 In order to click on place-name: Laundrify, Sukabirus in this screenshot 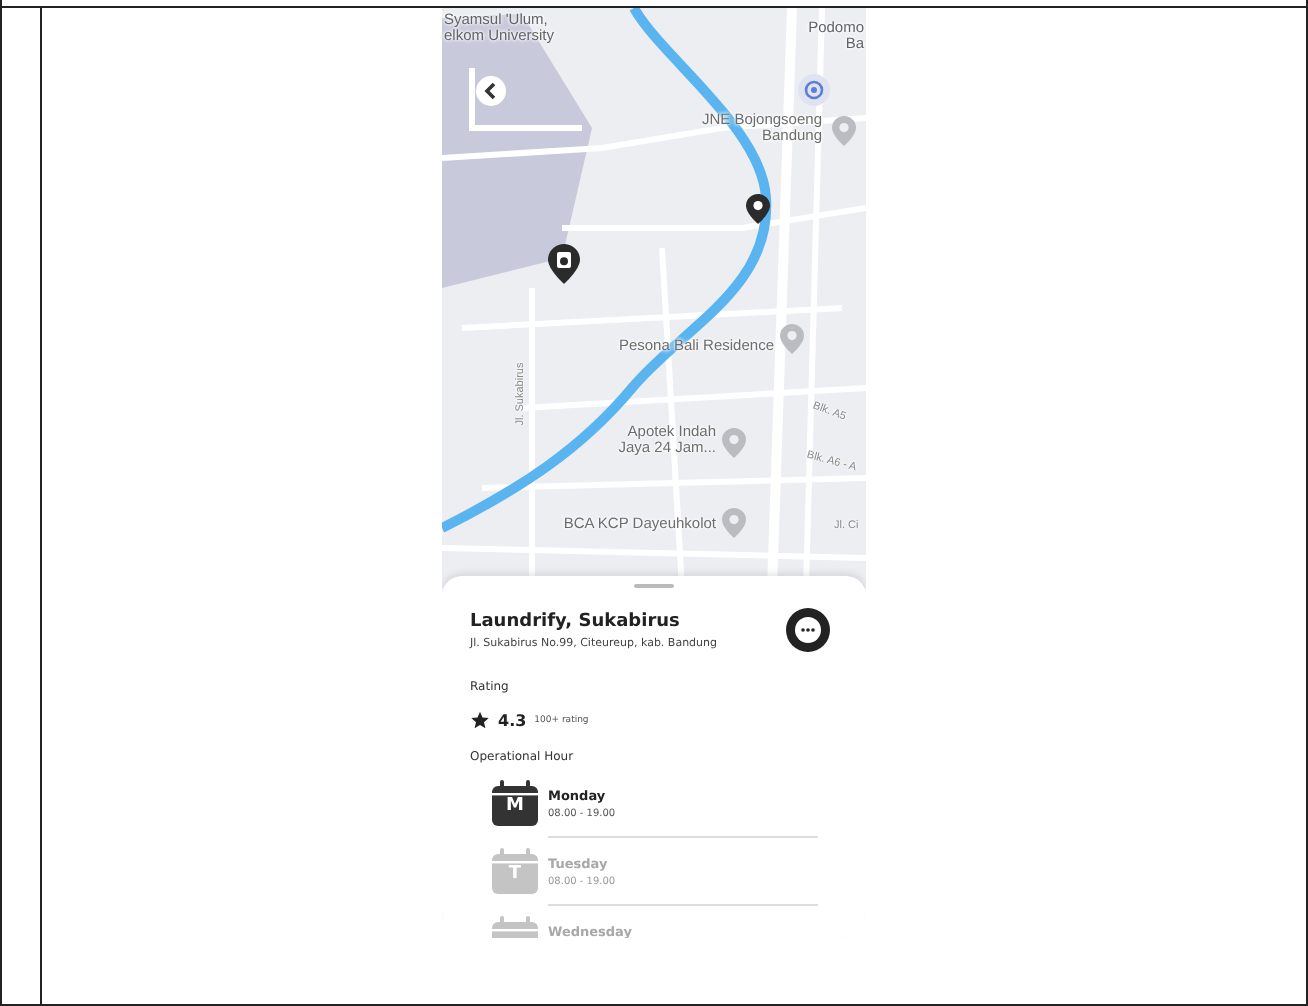, I will do `click(576, 621)`.